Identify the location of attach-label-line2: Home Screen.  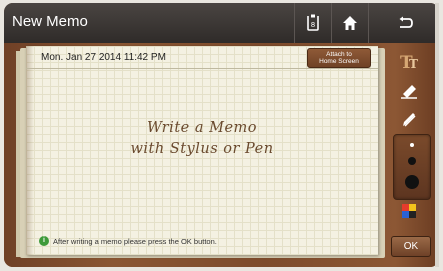
(339, 61).